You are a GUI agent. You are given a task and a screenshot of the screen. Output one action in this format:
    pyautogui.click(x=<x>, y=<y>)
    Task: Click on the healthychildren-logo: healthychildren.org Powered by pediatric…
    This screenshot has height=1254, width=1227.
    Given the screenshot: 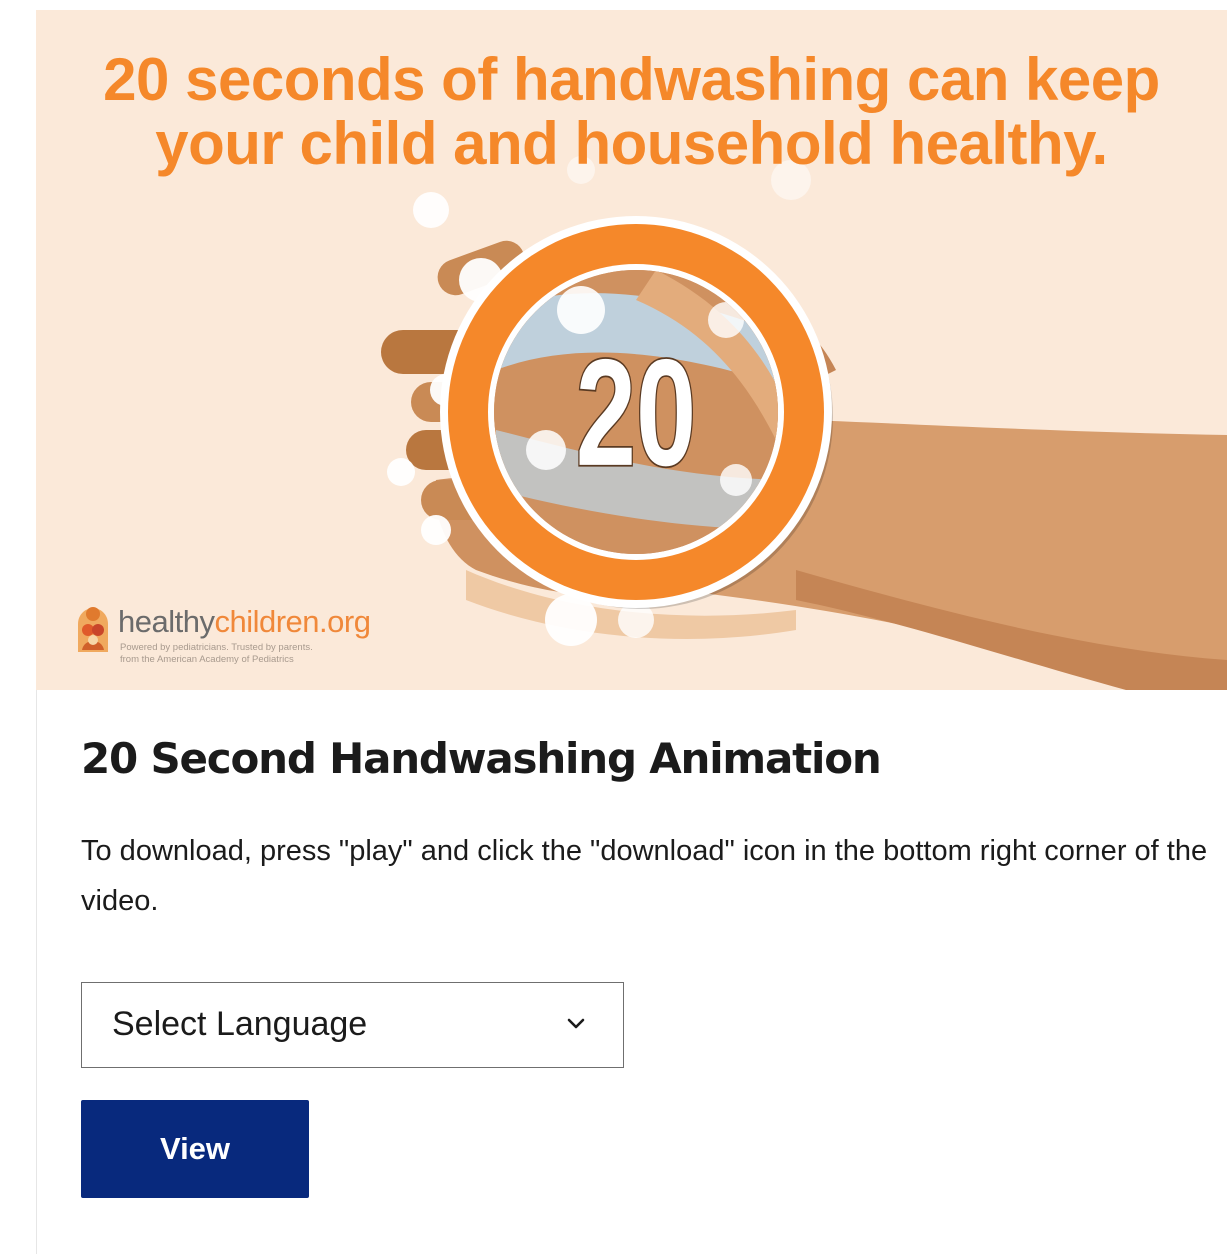 What is the action you would take?
    pyautogui.click(x=254, y=634)
    